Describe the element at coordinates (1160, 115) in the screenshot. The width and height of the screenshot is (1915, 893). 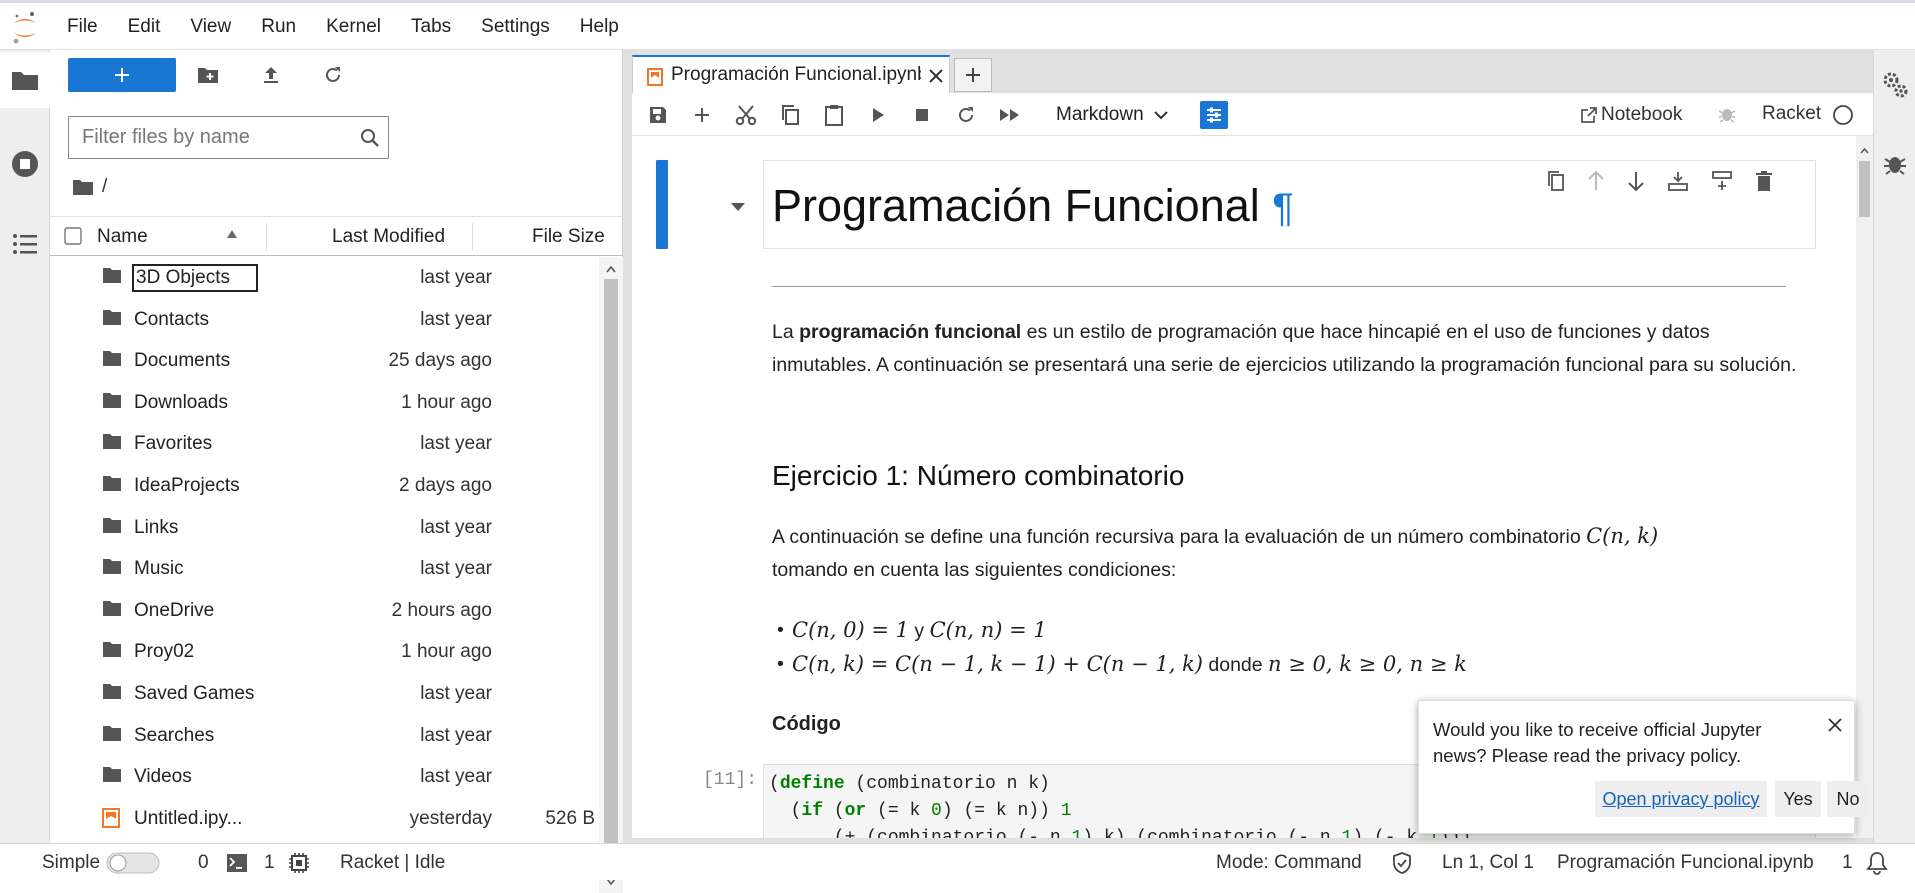
I see `chevron-down-icon` at that location.